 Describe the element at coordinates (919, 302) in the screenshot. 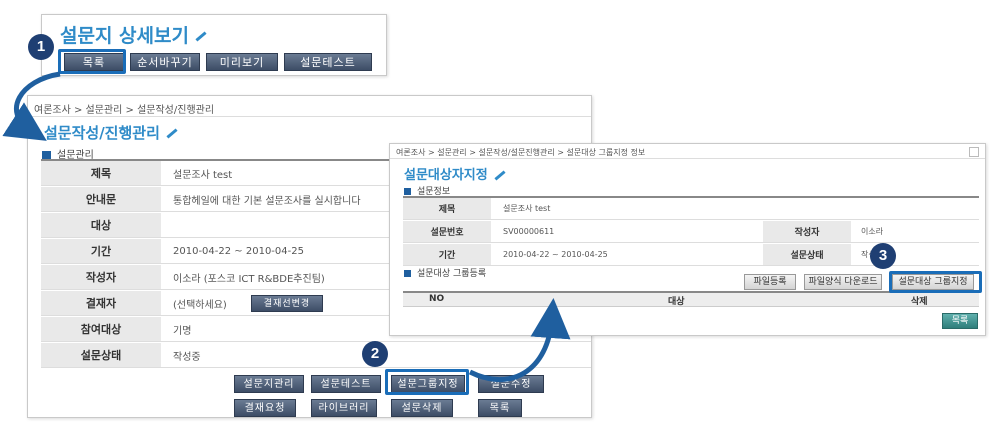

I see `col-header-delete: 삭제` at that location.